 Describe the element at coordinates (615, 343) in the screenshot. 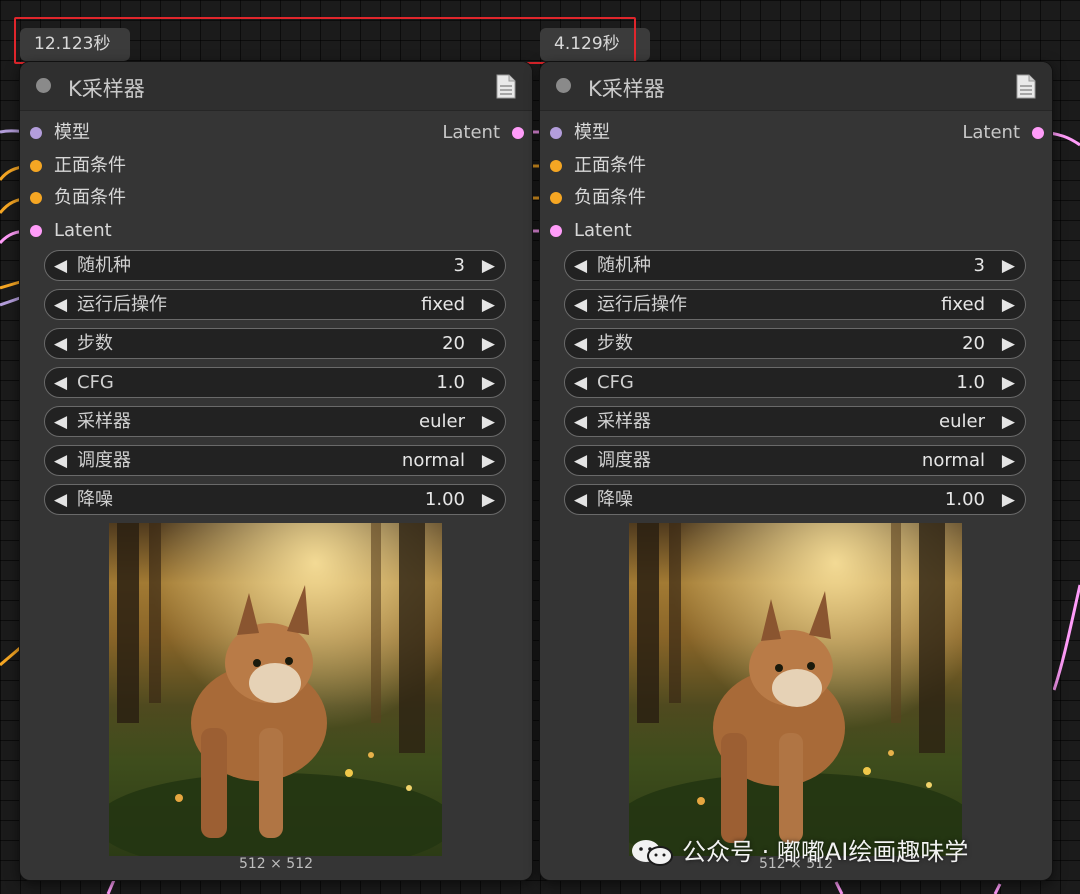

I see `widget-label: 步数` at that location.